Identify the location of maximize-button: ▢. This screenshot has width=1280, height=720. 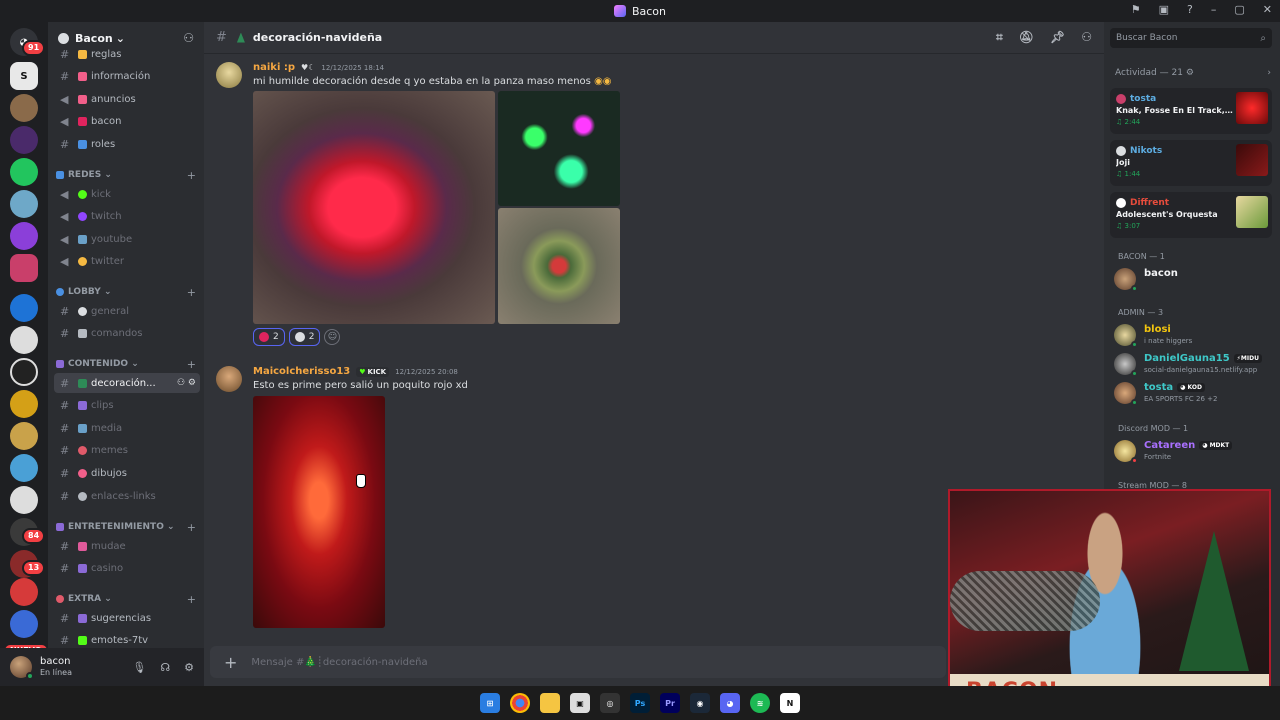
(1239, 9).